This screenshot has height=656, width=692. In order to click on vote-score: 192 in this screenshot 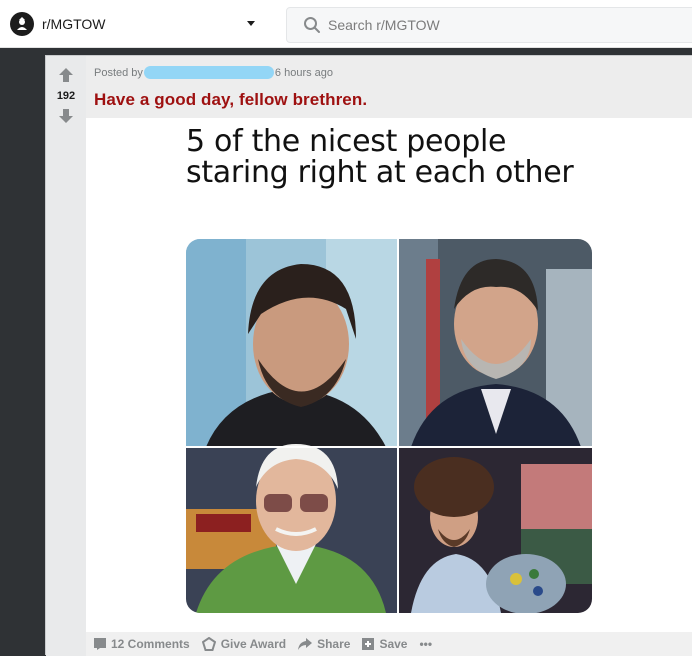, I will do `click(66, 96)`.